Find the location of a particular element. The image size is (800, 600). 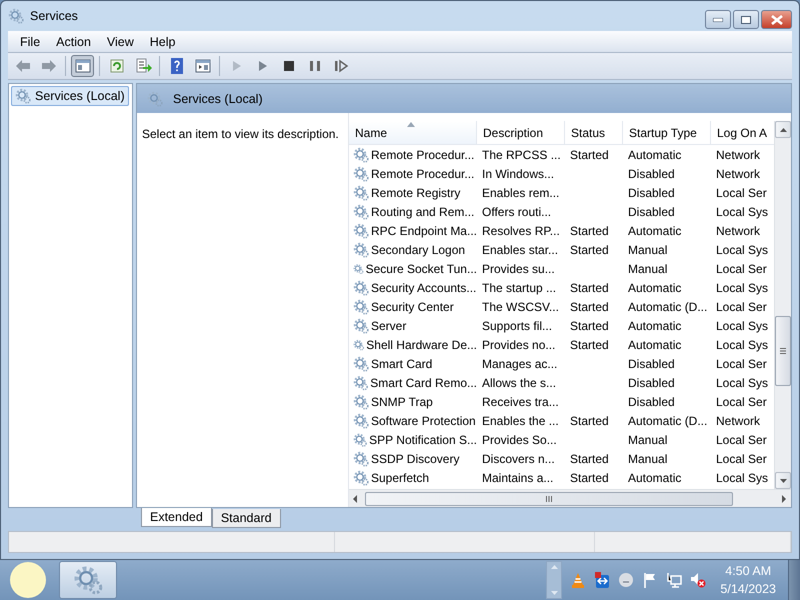

menu-item: File is located at coordinates (30, 41).